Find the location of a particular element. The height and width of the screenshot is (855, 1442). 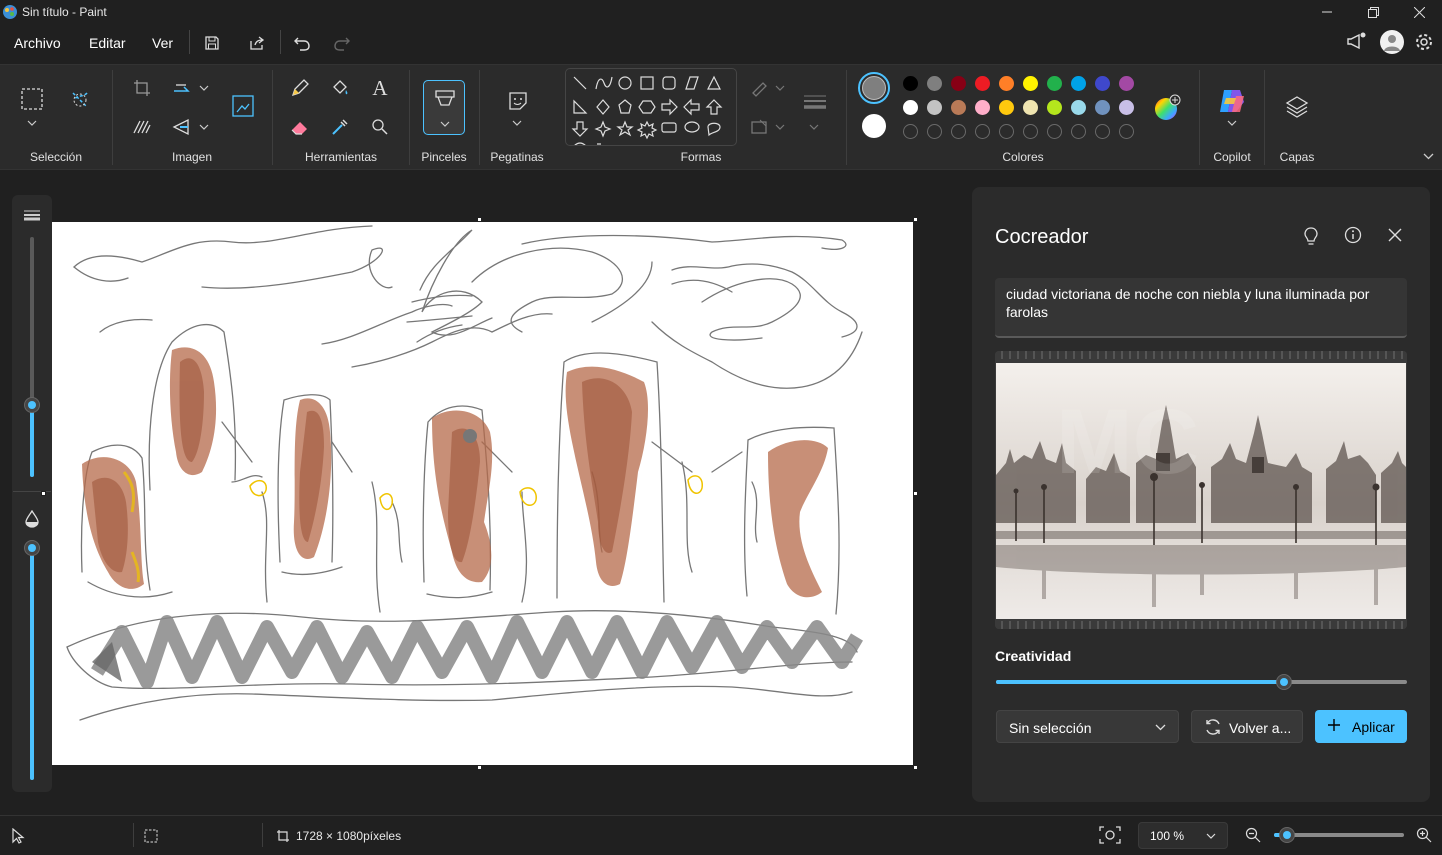

zoom-slider is located at coordinates (1339, 835).